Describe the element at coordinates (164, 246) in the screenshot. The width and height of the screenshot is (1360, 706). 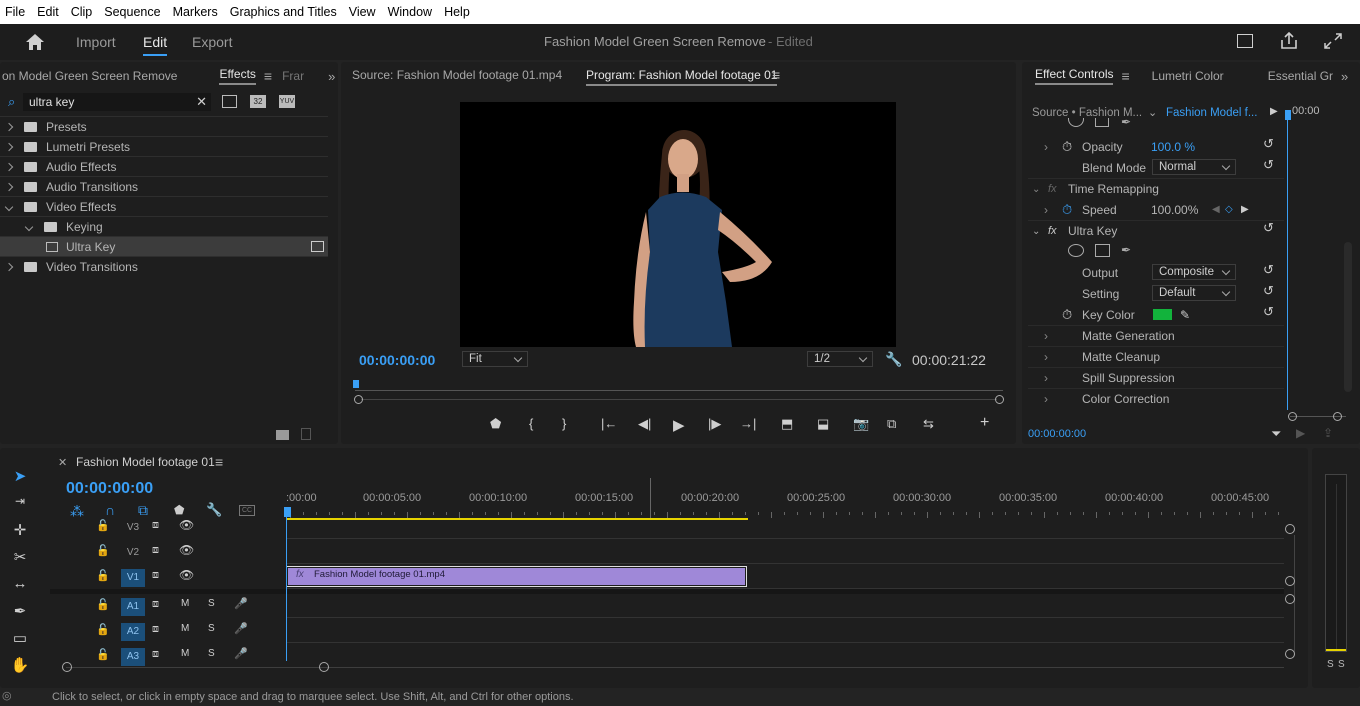
I see `effects-tree-item: Ultra Key` at that location.